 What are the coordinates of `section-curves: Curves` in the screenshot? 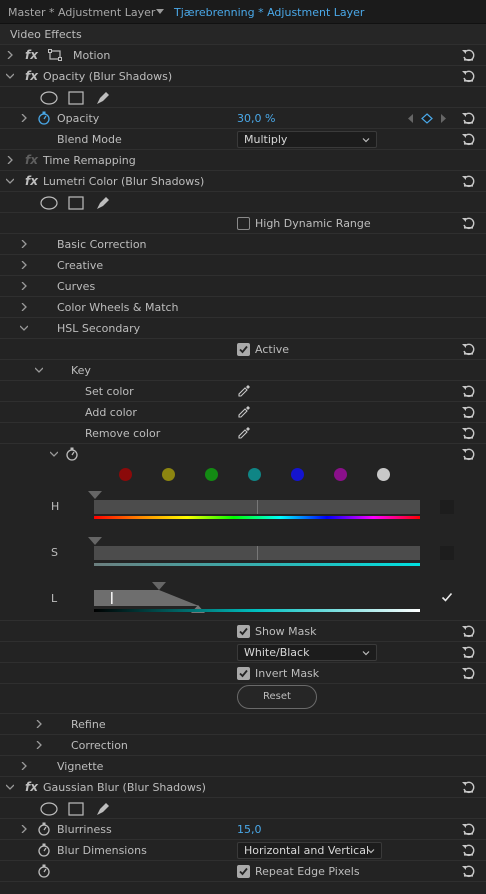 It's located at (243, 286).